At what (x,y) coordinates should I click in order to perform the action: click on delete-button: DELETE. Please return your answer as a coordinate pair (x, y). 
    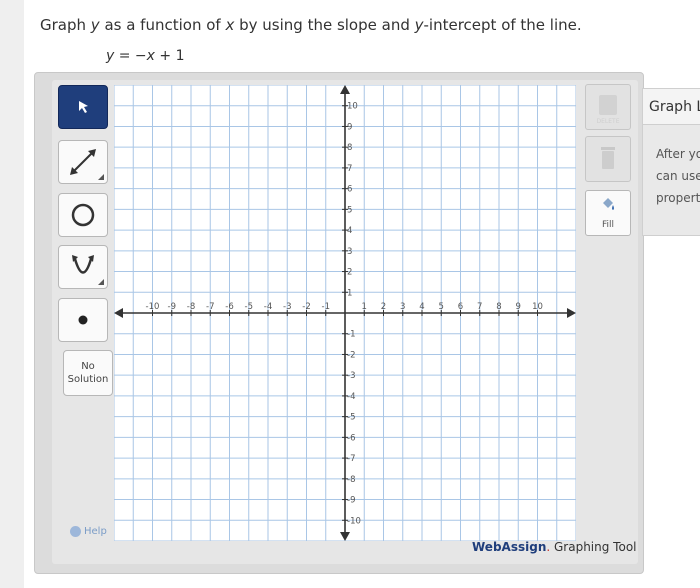
    Looking at the image, I should click on (608, 107).